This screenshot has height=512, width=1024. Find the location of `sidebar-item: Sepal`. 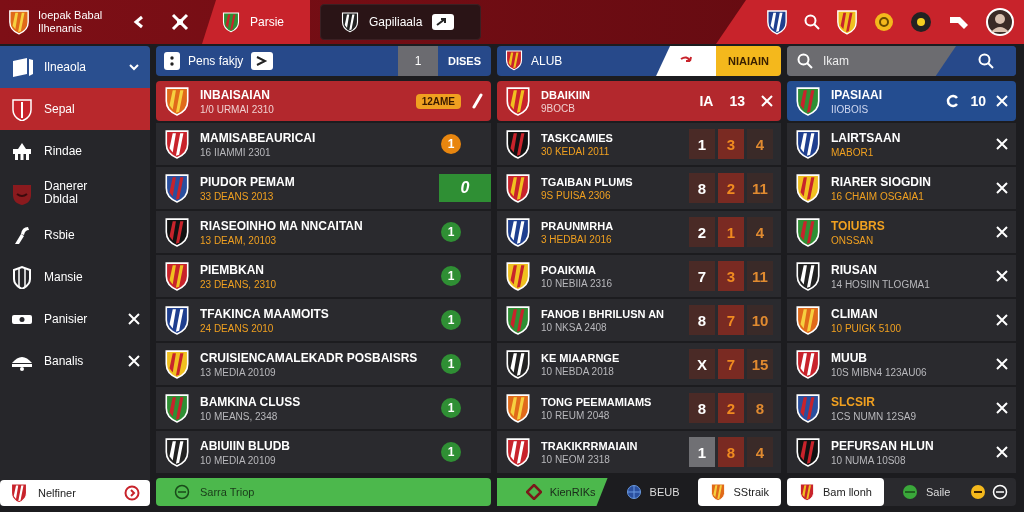

sidebar-item: Sepal is located at coordinates (75, 109).